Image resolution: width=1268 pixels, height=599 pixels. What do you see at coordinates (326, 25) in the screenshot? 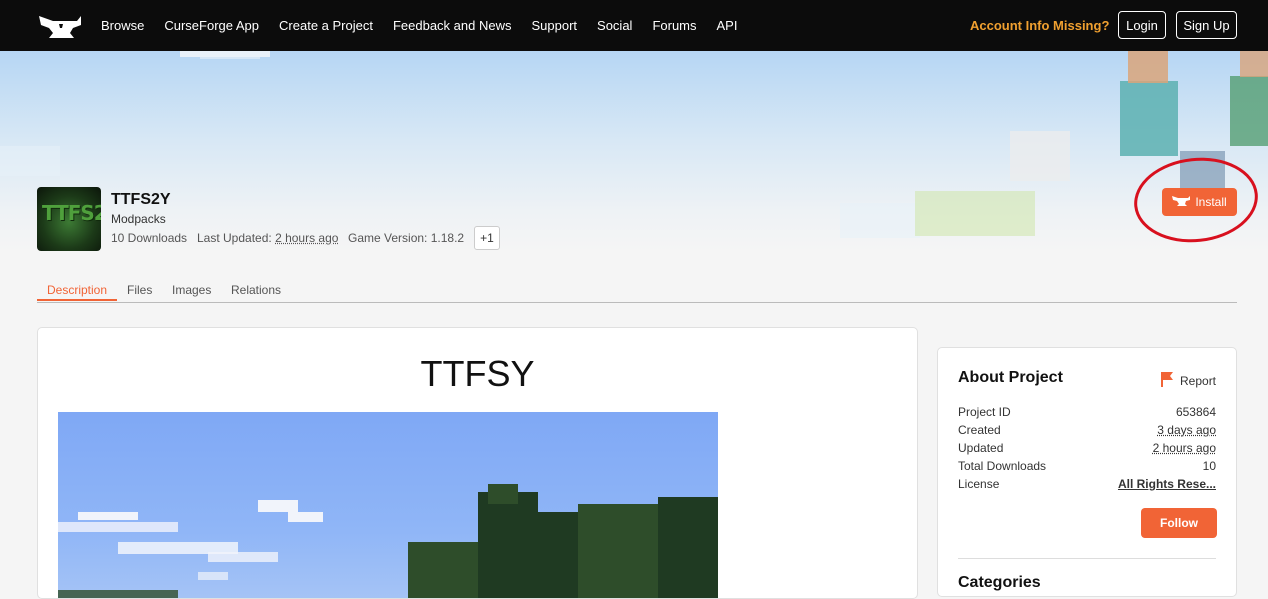
I see `nav-create-project: Create a Project` at bounding box center [326, 25].